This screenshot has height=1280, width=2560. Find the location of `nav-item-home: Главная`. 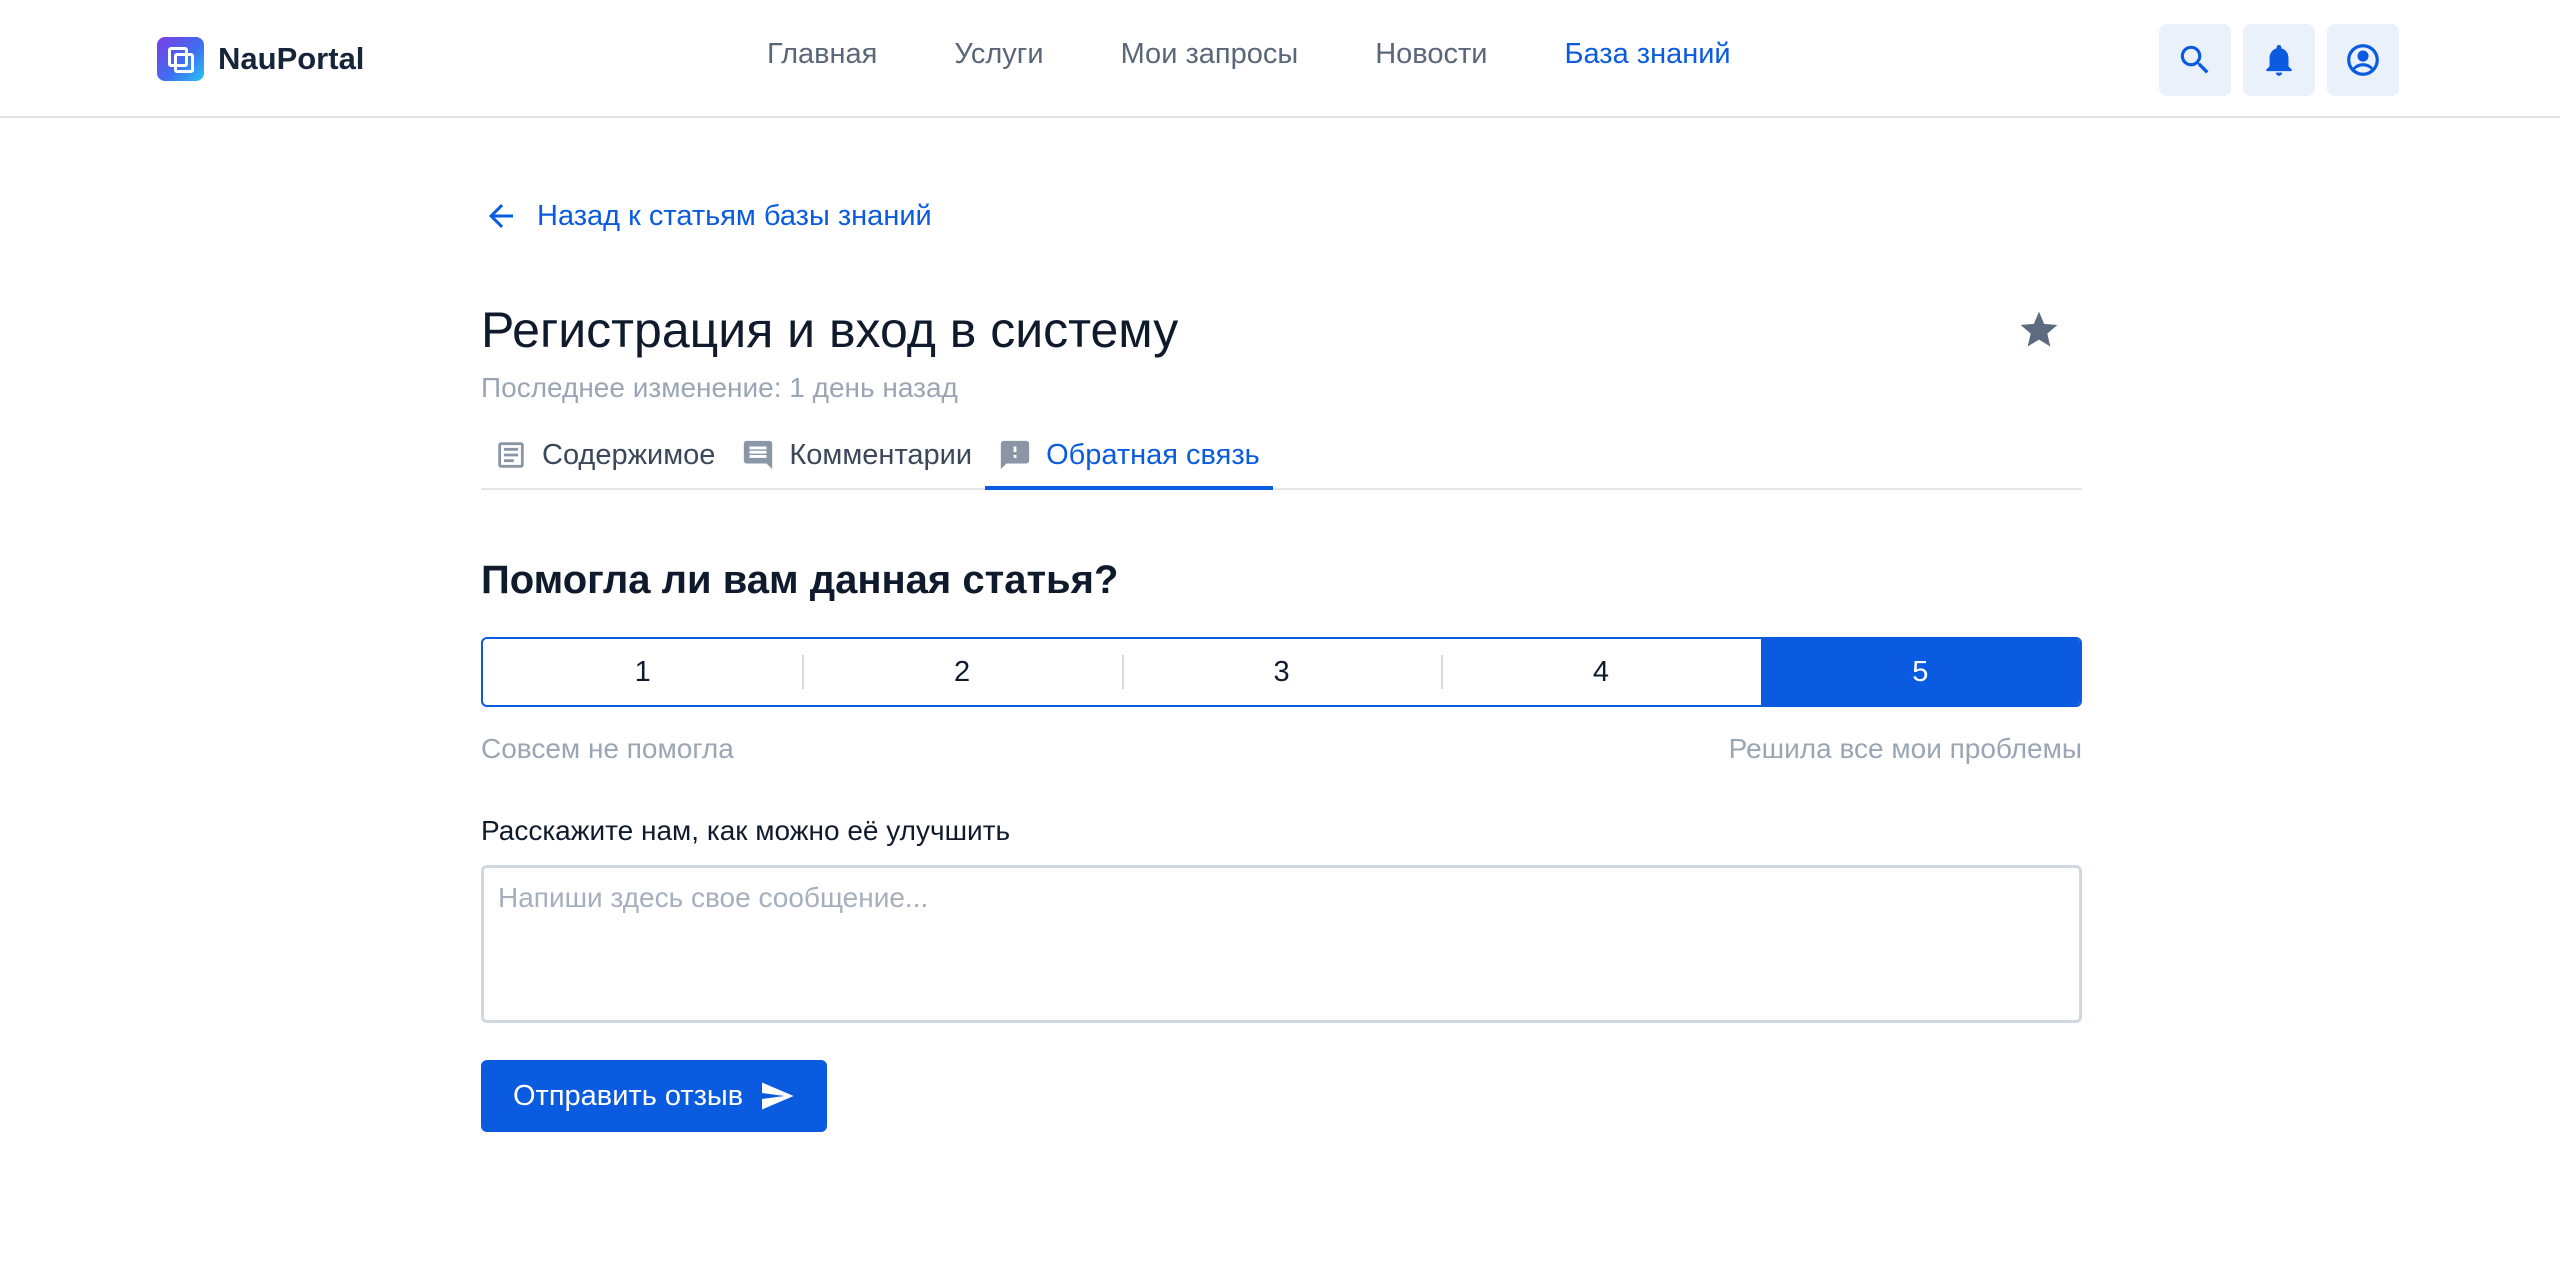

nav-item-home: Главная is located at coordinates (822, 54).